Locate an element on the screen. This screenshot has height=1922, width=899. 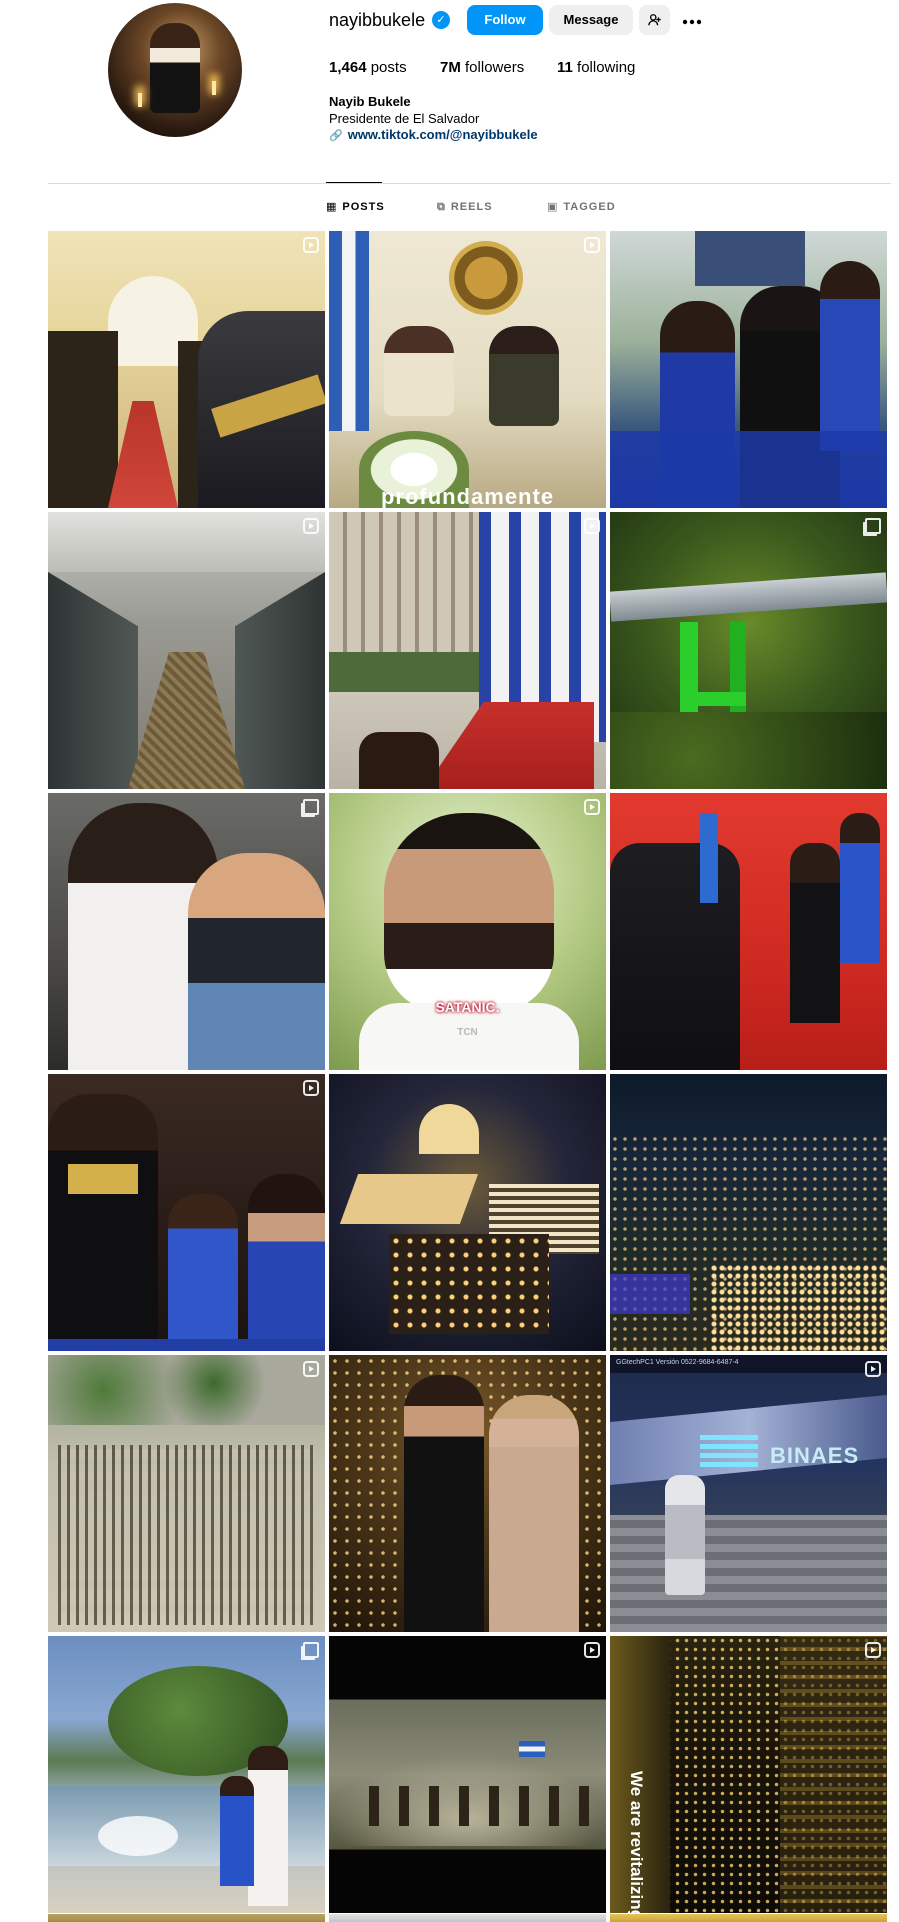
post-thumbnail: SATANIC. TCN is located at coordinates (467, 931).